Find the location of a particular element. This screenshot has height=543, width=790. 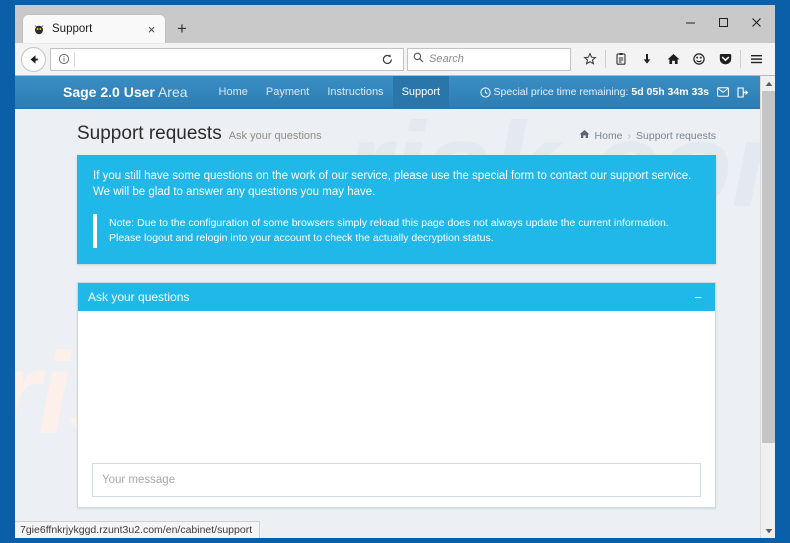

downloads-icon is located at coordinates (647, 59).